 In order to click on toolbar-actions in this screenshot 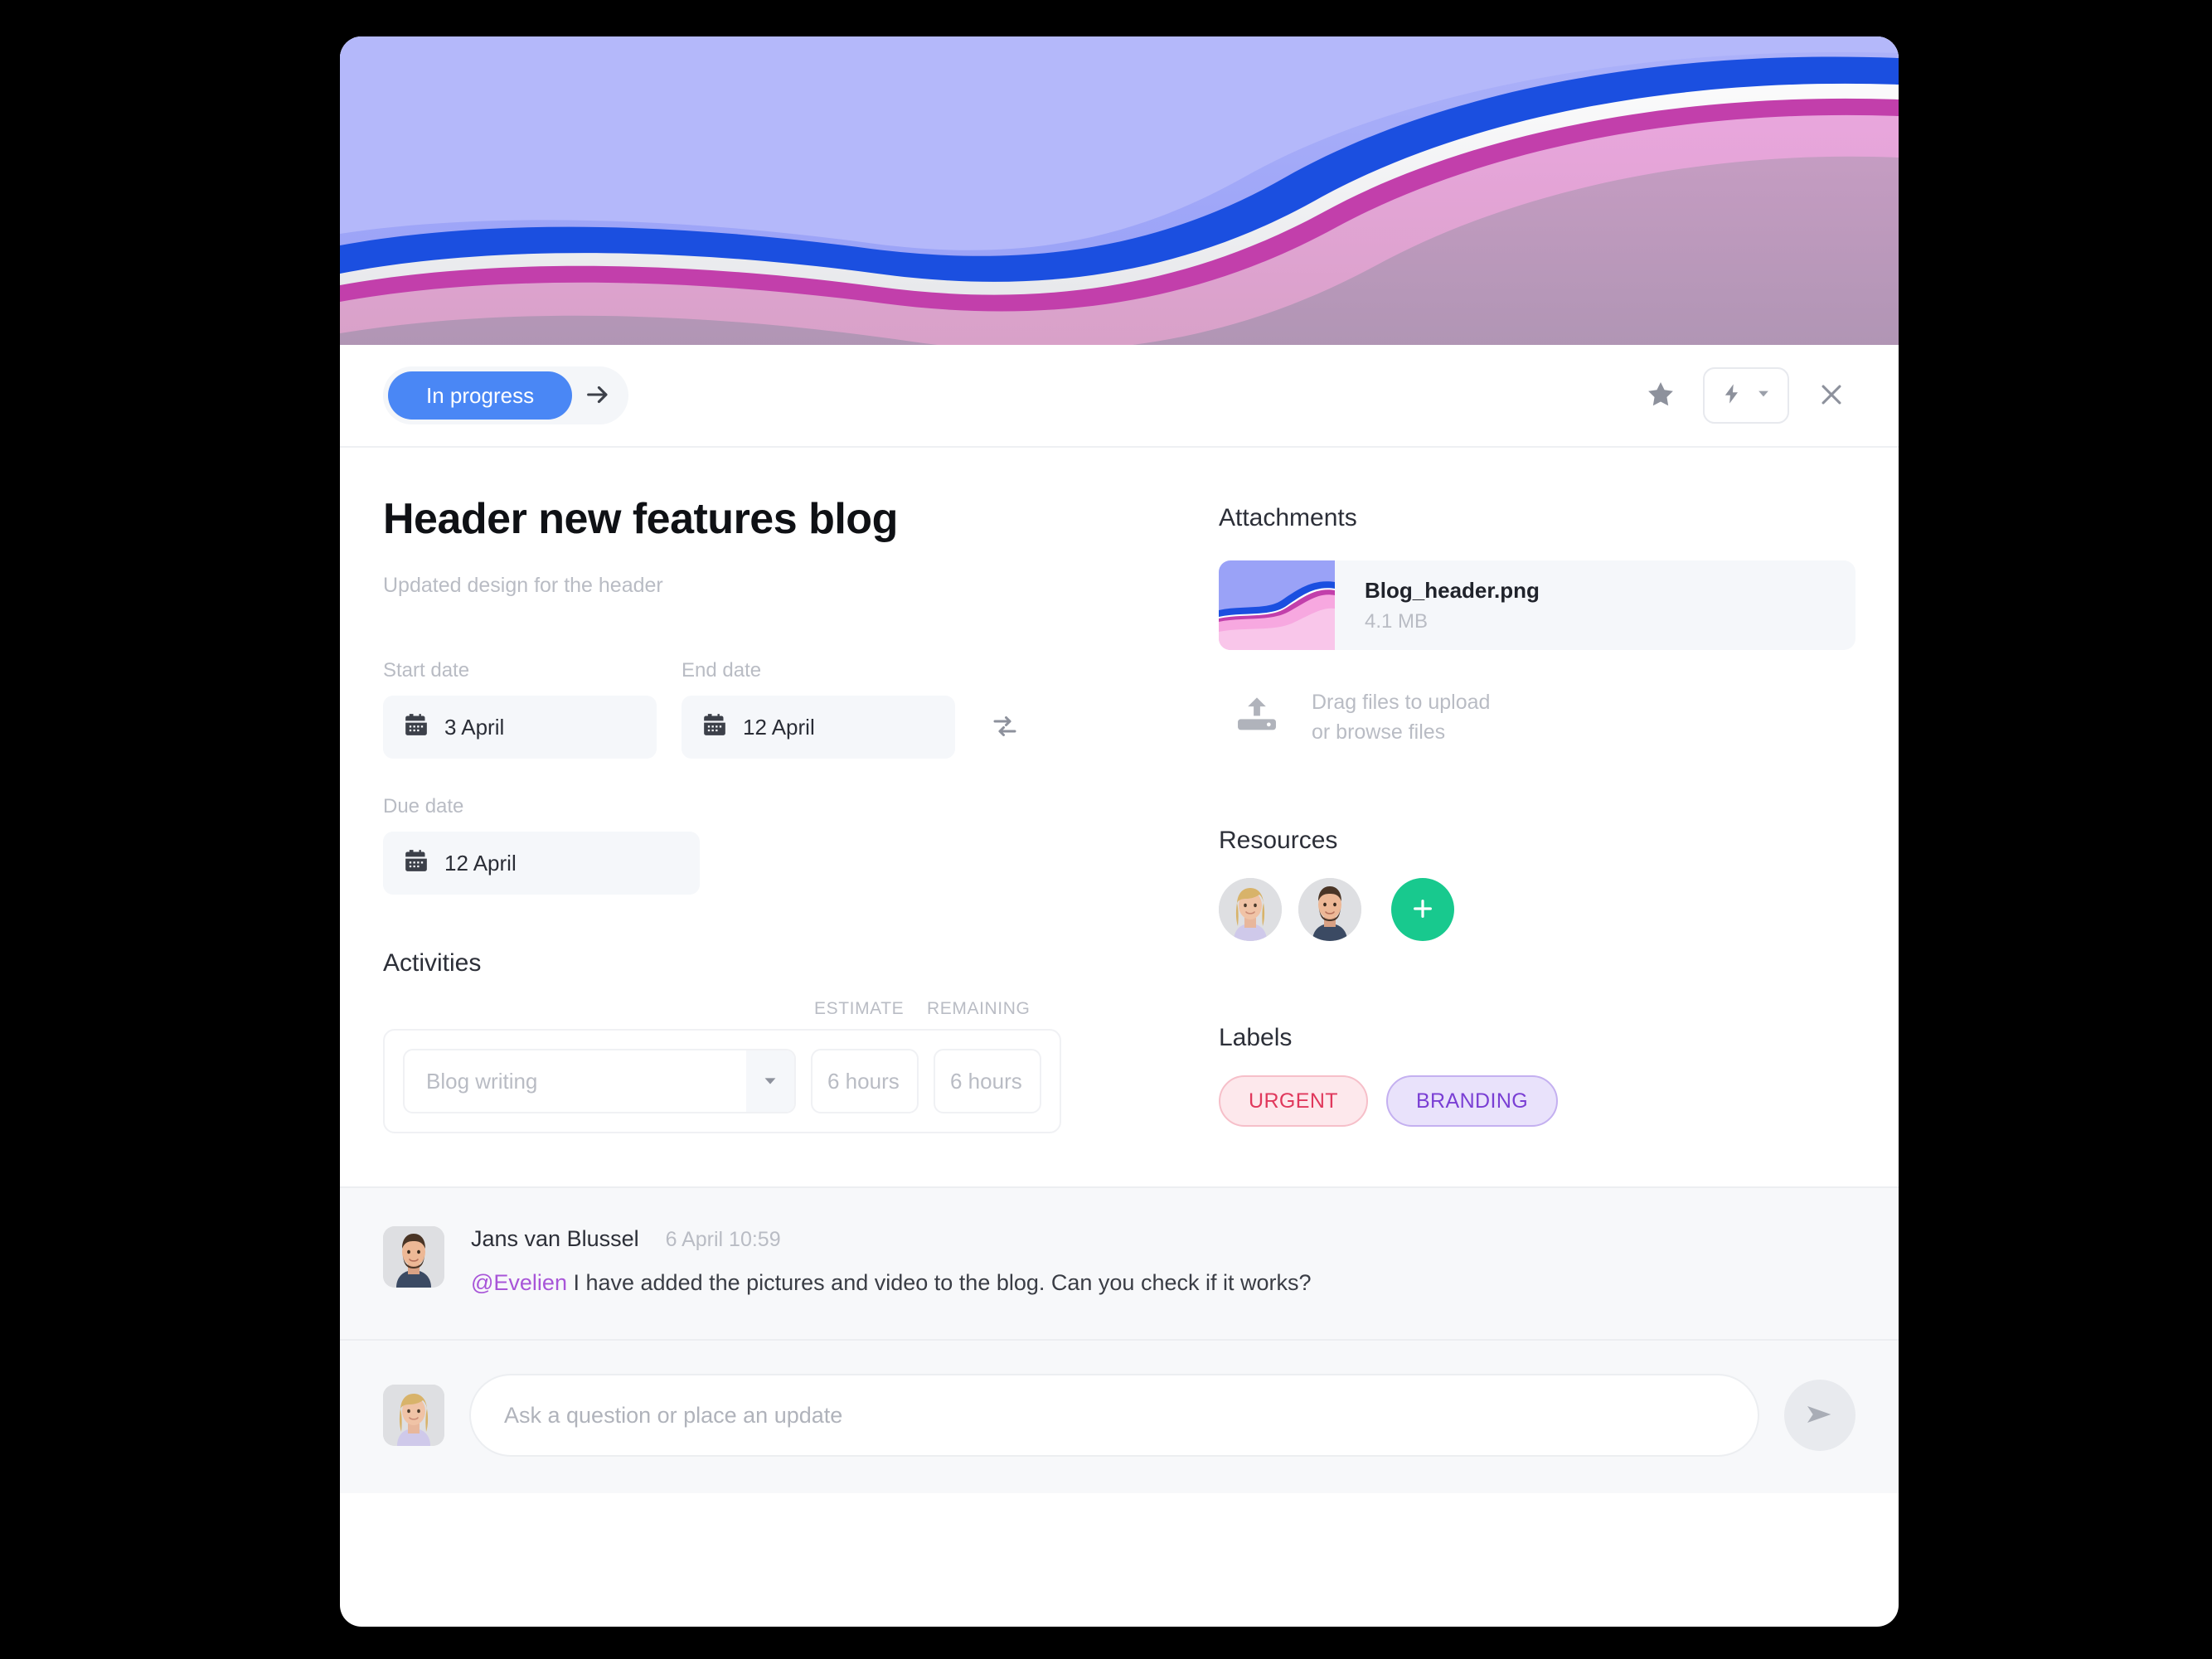, I will do `click(1746, 395)`.